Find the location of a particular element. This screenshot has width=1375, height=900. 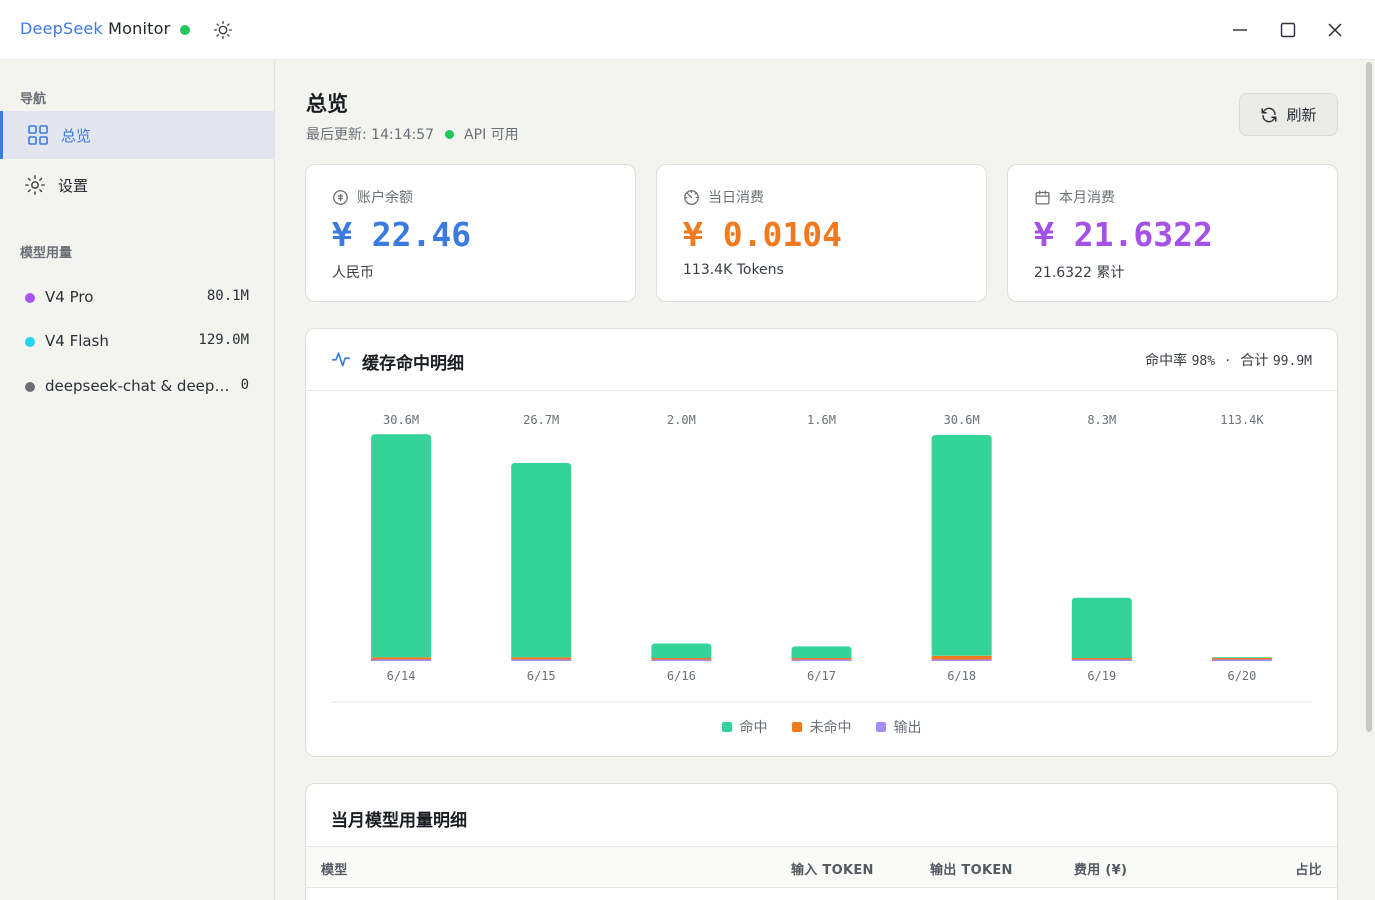

stat-label: 账户余额 is located at coordinates (372, 197).